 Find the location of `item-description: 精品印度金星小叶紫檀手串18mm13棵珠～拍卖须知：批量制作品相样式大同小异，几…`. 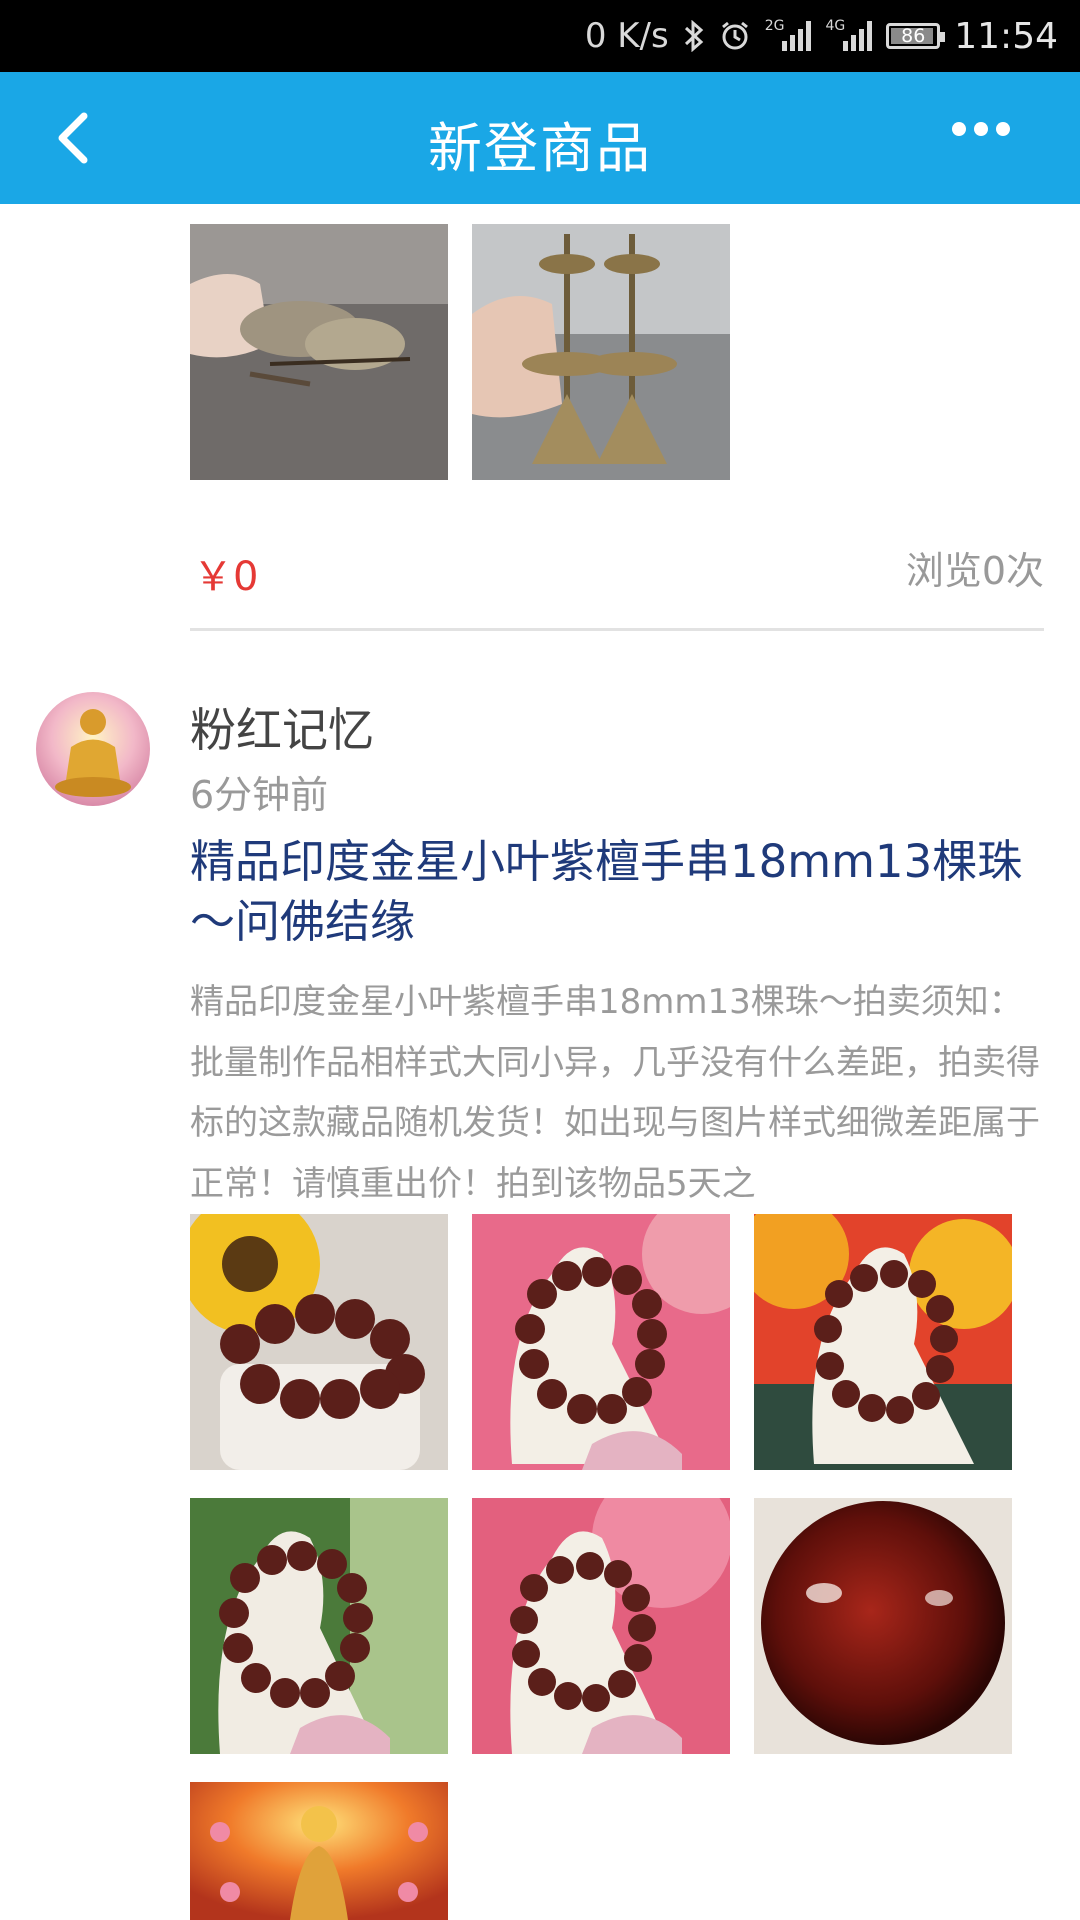

item-description: 精品印度金星小叶紫檀手串18mm13棵珠～拍卖须知：批量制作品相样式大同小异，几… is located at coordinates (615, 1093).